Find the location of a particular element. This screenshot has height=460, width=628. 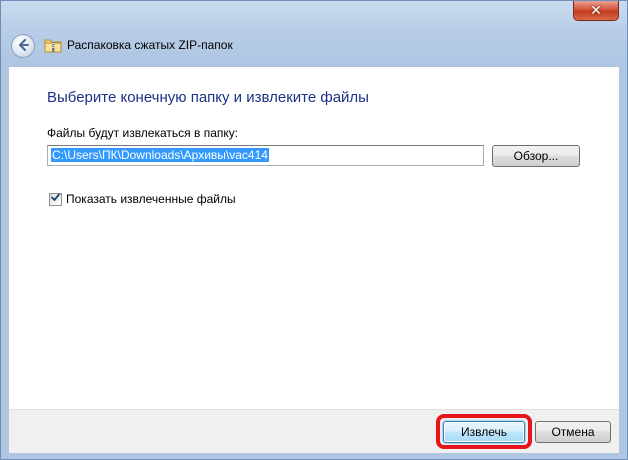

show-extracted-files-checkbox is located at coordinates (55, 199).